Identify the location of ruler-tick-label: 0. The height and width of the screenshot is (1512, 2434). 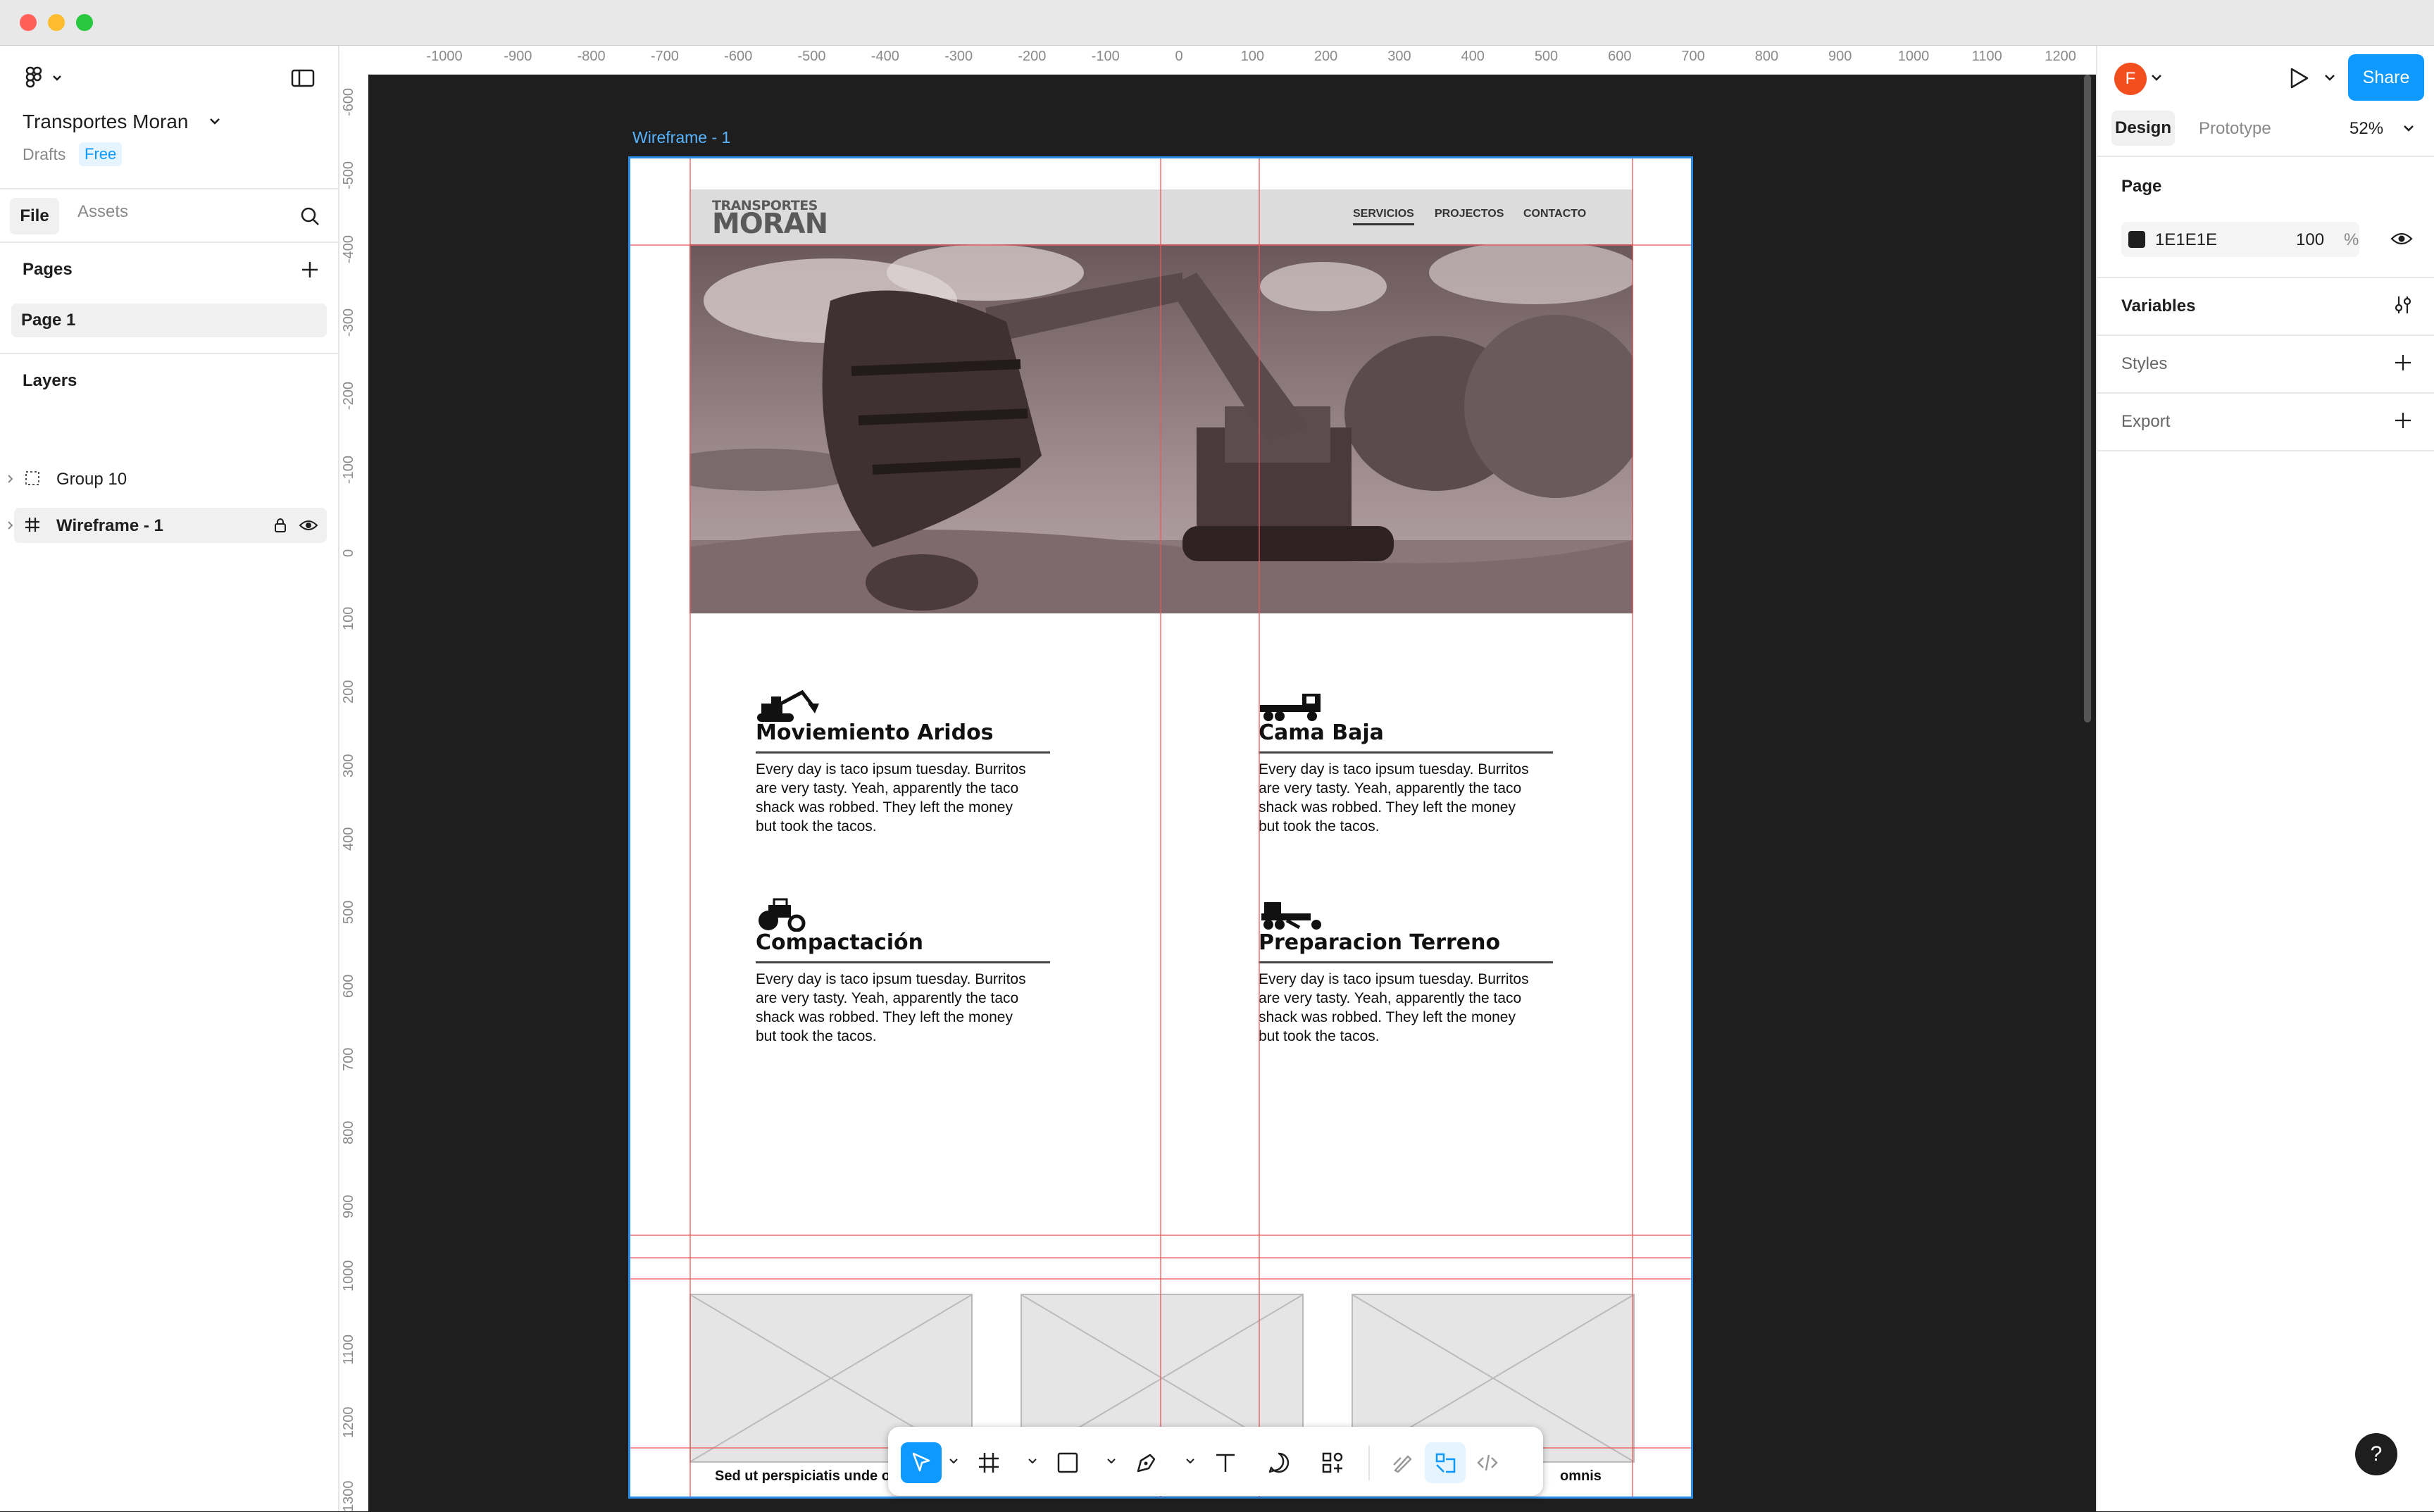
(348, 553).